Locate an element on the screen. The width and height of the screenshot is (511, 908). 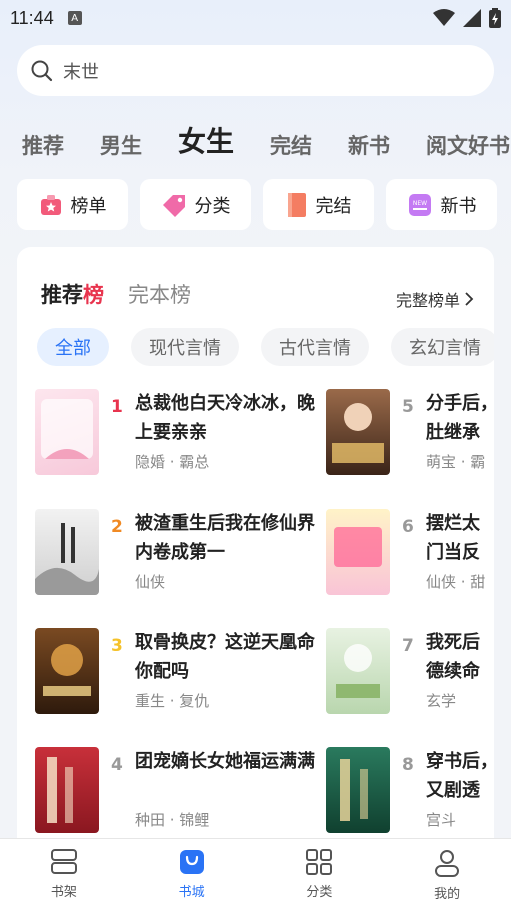
quick-category-button: 分类 is located at coordinates (195, 204).